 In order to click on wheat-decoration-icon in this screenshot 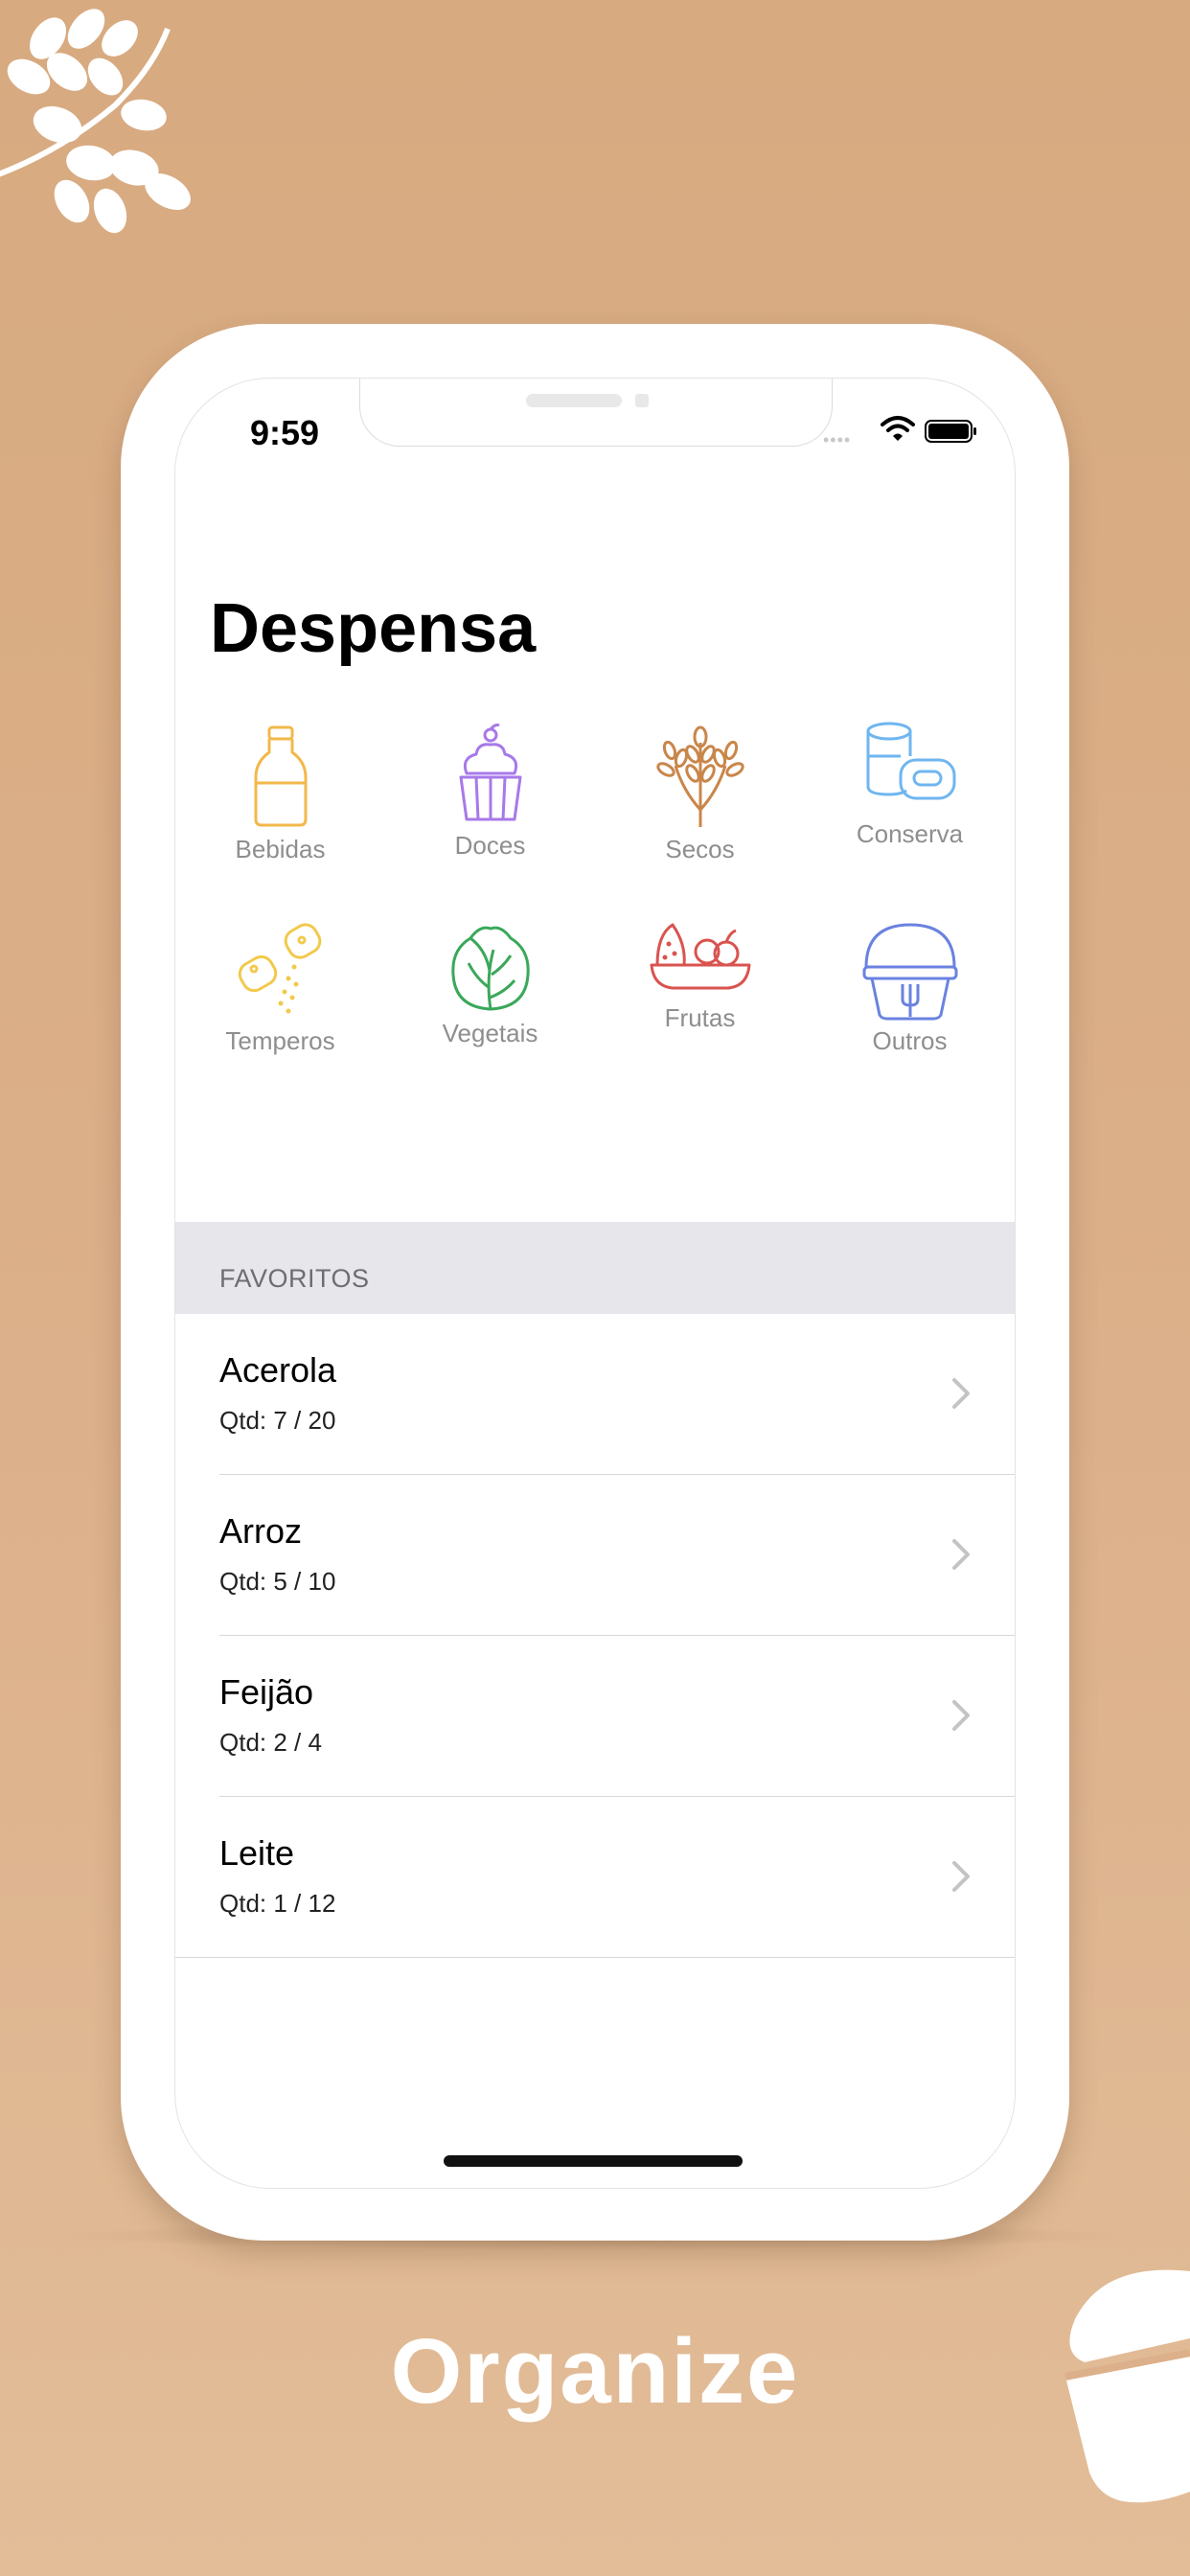, I will do `click(95, 121)`.